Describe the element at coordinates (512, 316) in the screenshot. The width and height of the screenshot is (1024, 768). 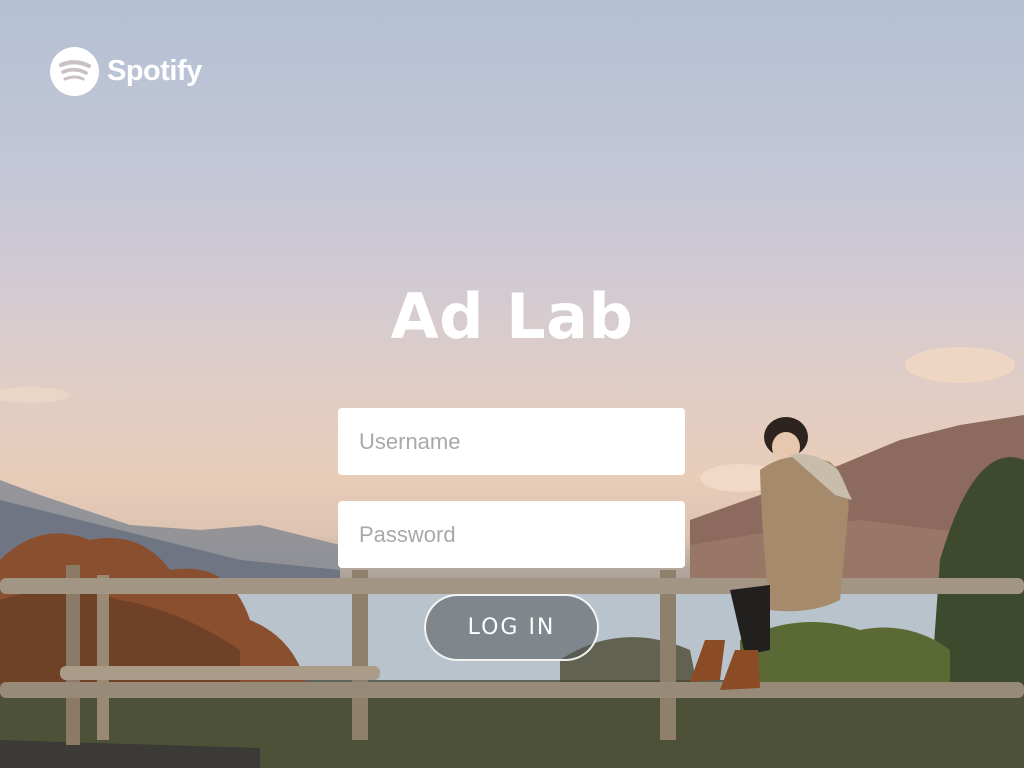
I see `page-title: Ad Lab` at that location.